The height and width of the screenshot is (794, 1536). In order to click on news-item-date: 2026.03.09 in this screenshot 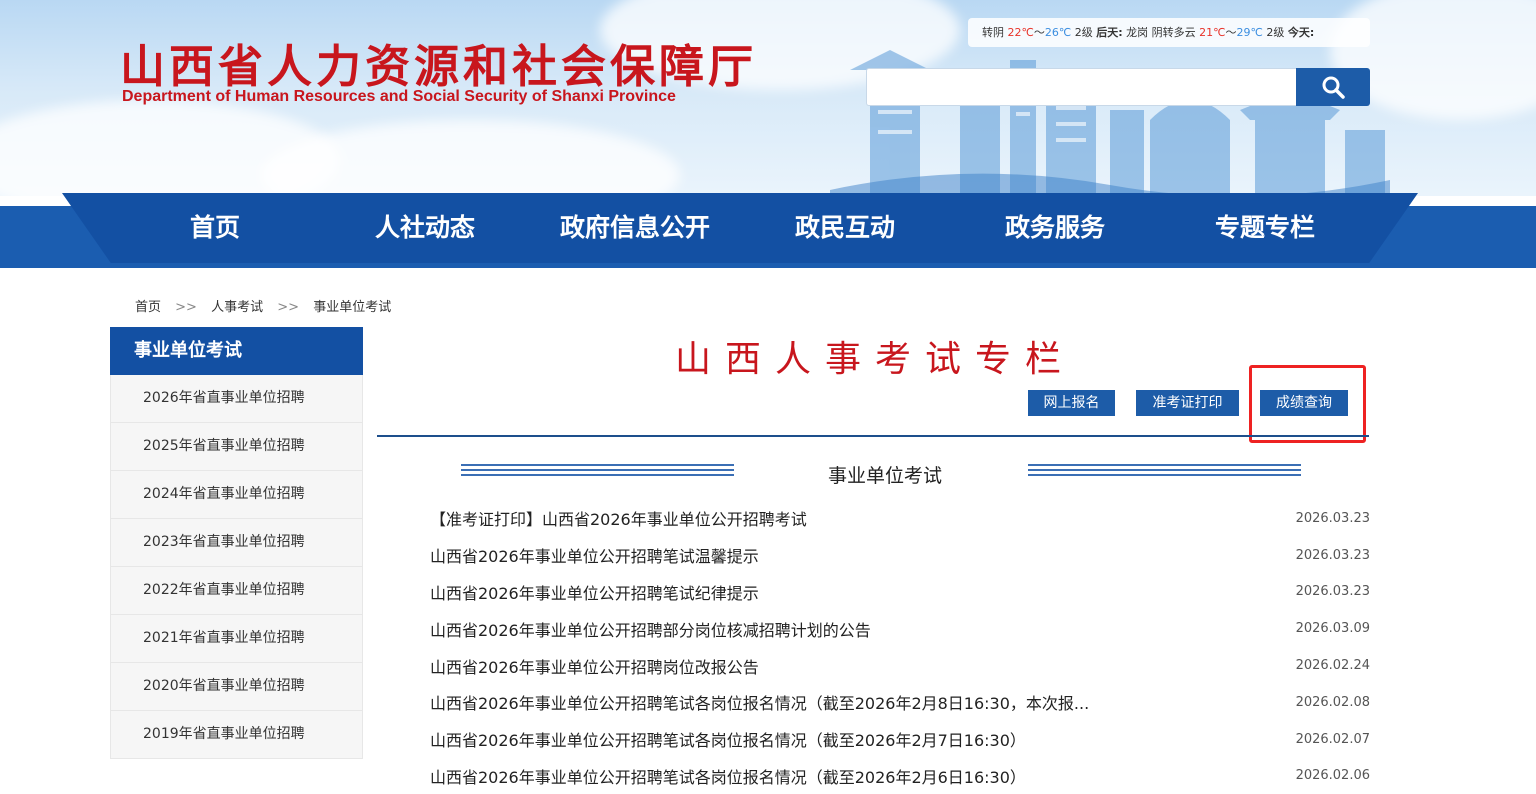, I will do `click(1332, 629)`.